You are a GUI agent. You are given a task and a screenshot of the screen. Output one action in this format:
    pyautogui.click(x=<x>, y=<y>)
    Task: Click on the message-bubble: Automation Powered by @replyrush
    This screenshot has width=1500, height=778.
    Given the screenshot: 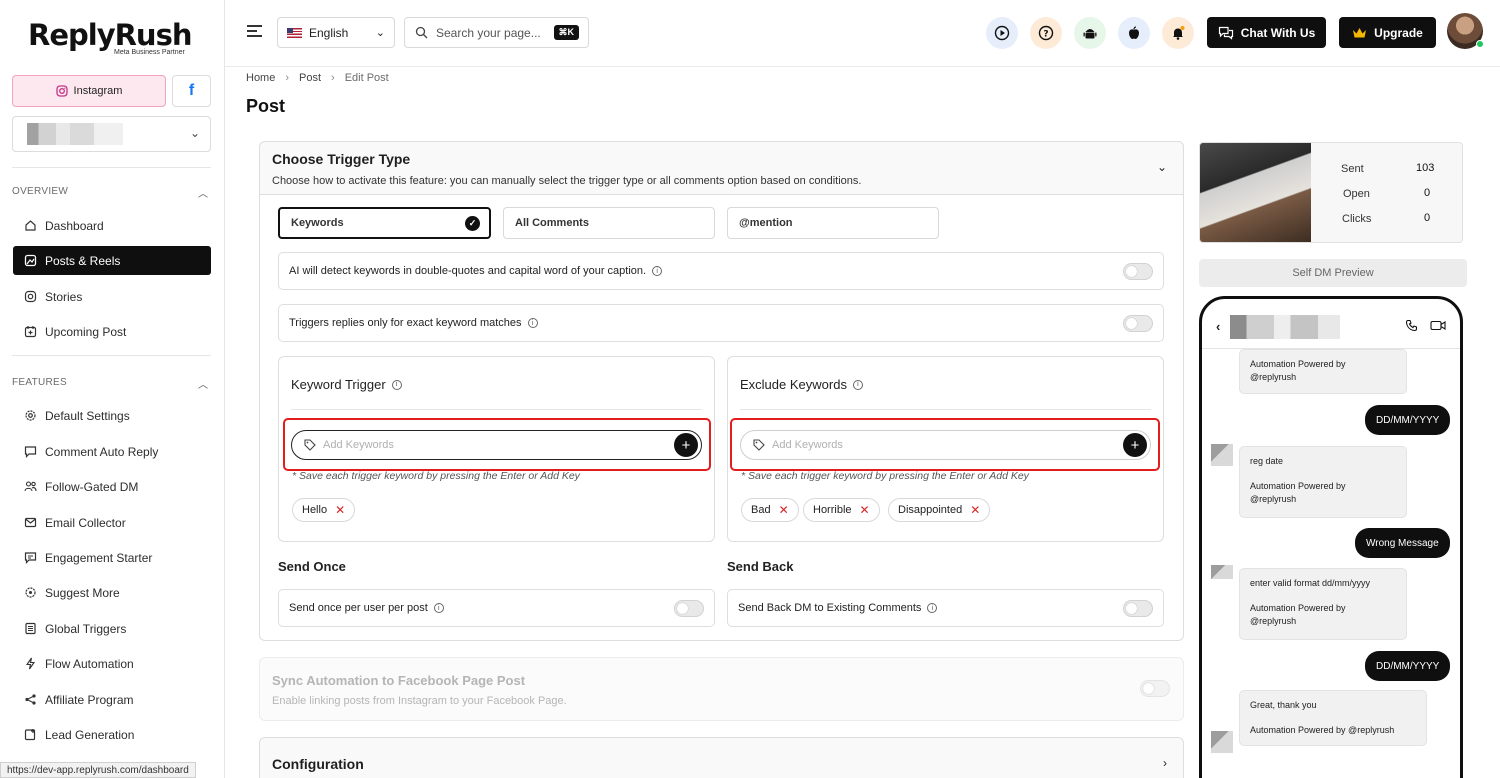 What is the action you would take?
    pyautogui.click(x=1323, y=371)
    